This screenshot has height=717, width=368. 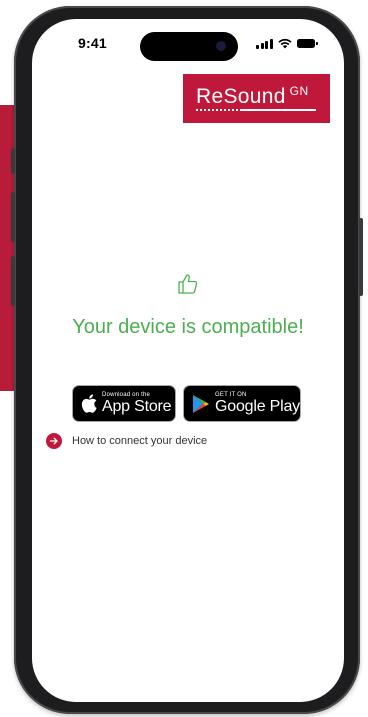 I want to click on google-play-big-text: Google Play, so click(x=257, y=406).